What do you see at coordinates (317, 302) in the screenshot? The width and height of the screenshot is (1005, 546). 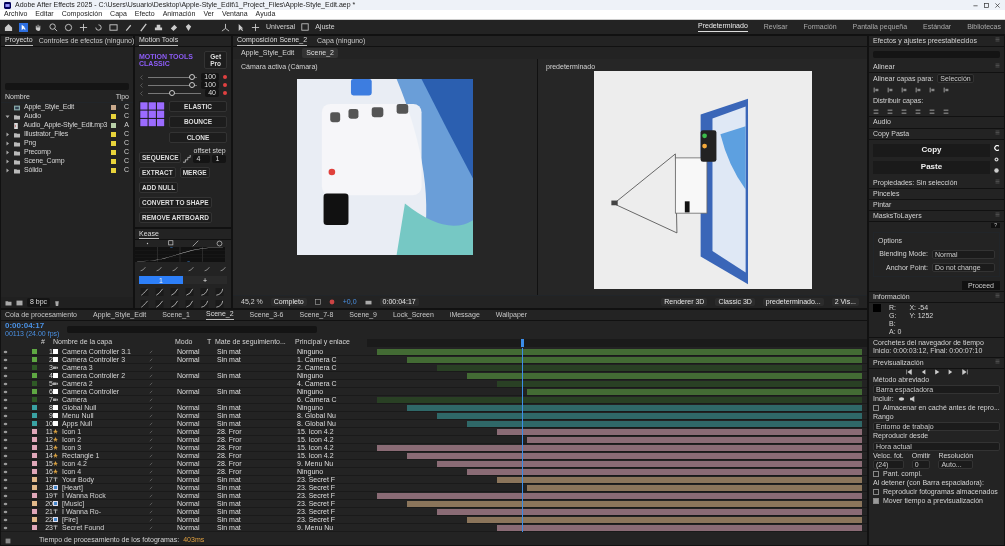 I see `grid-icon` at bounding box center [317, 302].